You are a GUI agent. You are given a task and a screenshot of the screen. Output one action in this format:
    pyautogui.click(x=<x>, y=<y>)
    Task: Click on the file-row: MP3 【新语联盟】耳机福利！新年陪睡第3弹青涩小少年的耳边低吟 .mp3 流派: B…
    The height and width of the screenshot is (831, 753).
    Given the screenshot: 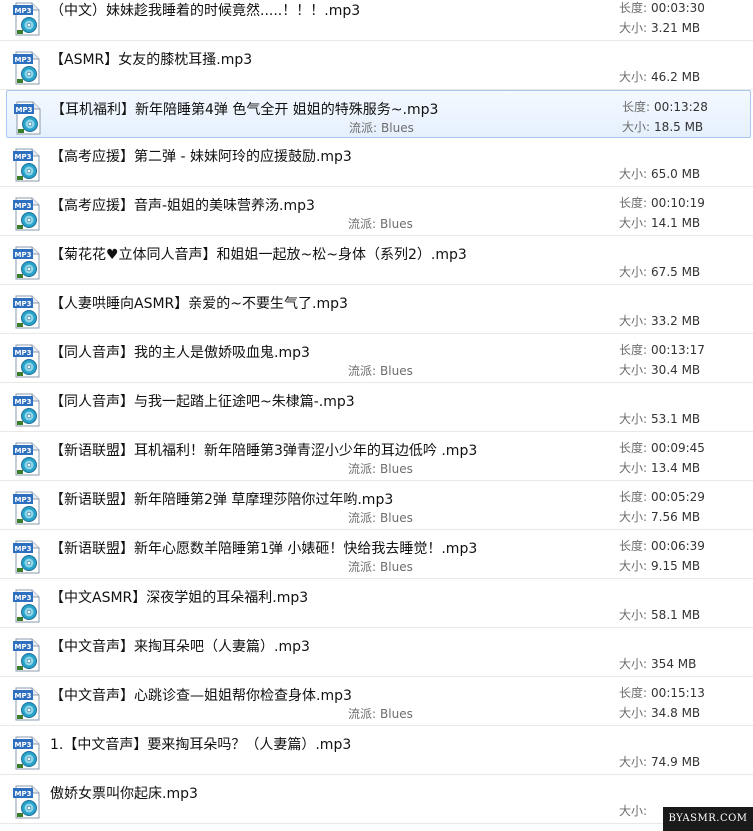 What is the action you would take?
    pyautogui.click(x=376, y=456)
    